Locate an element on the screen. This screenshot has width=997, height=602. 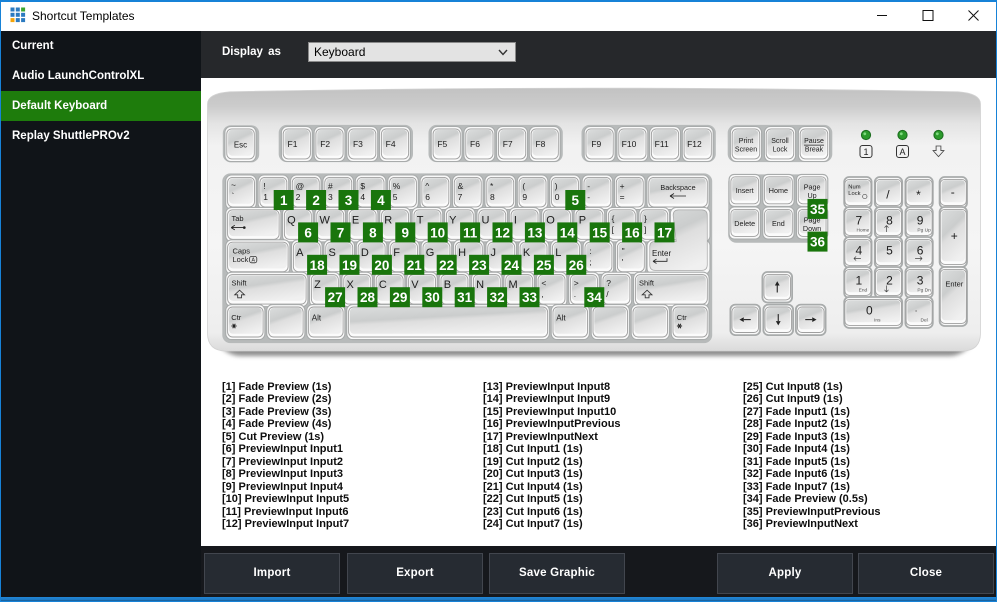
svg-text: Down is located at coordinates (812, 228).